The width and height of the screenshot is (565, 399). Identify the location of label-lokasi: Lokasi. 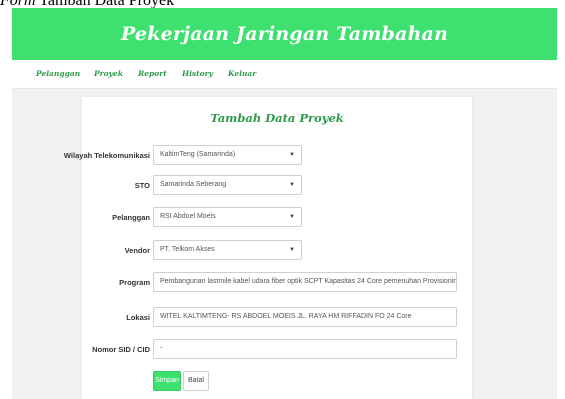
(138, 317).